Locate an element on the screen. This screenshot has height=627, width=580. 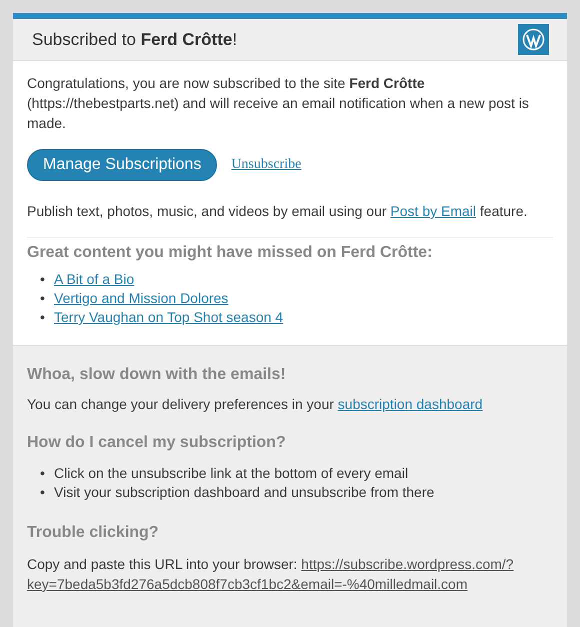
section-heading: How do I cancel my subscription? is located at coordinates (157, 443).